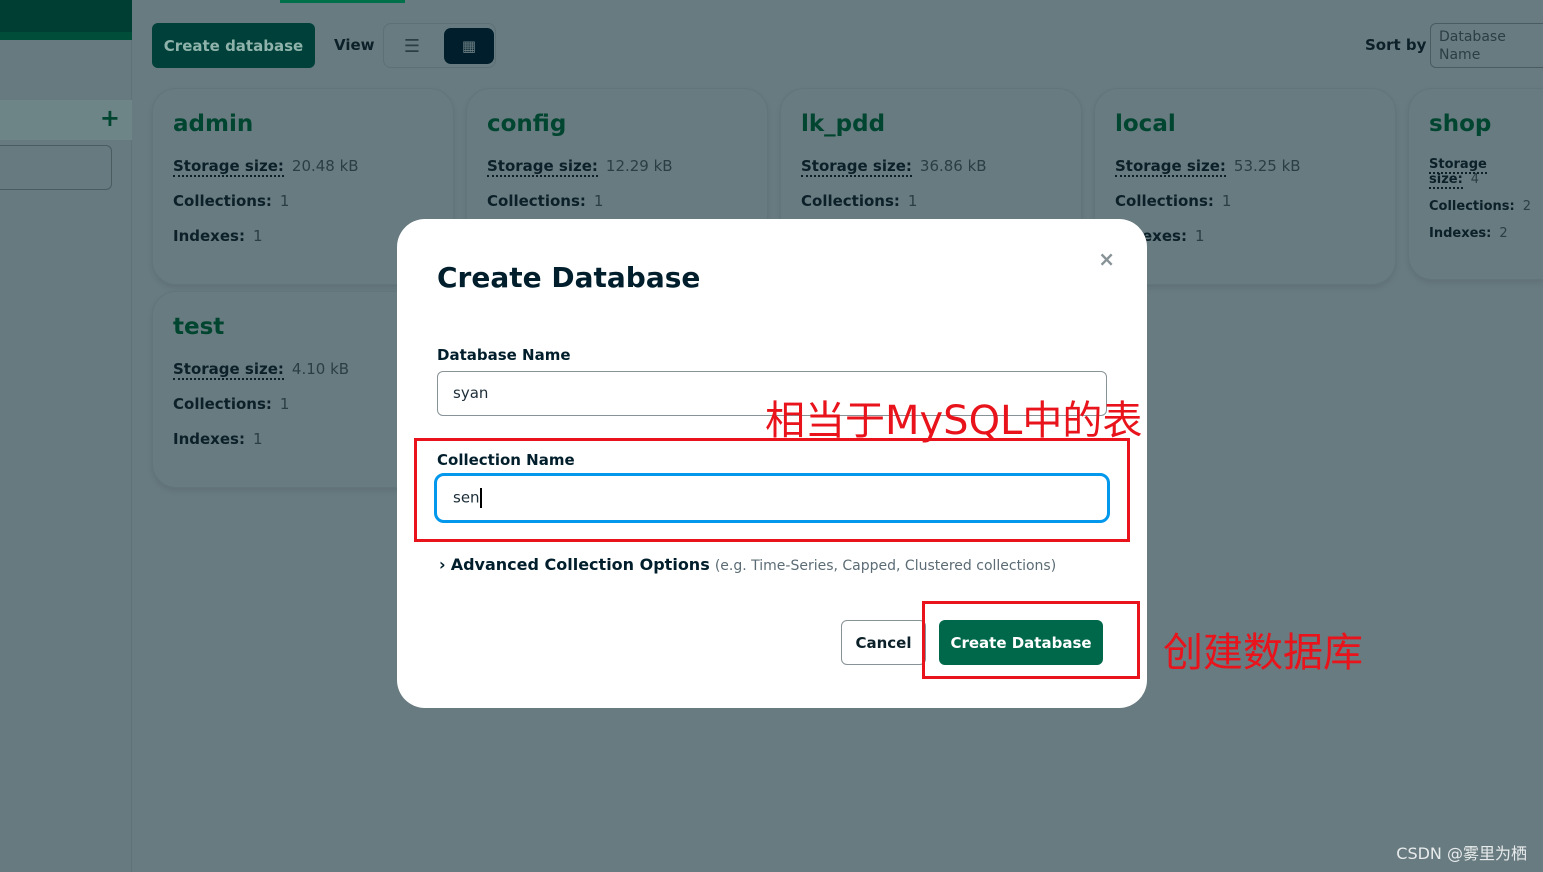 The image size is (1543, 872). Describe the element at coordinates (439, 45) in the screenshot. I see `view-toggle: ☰ ▦` at that location.